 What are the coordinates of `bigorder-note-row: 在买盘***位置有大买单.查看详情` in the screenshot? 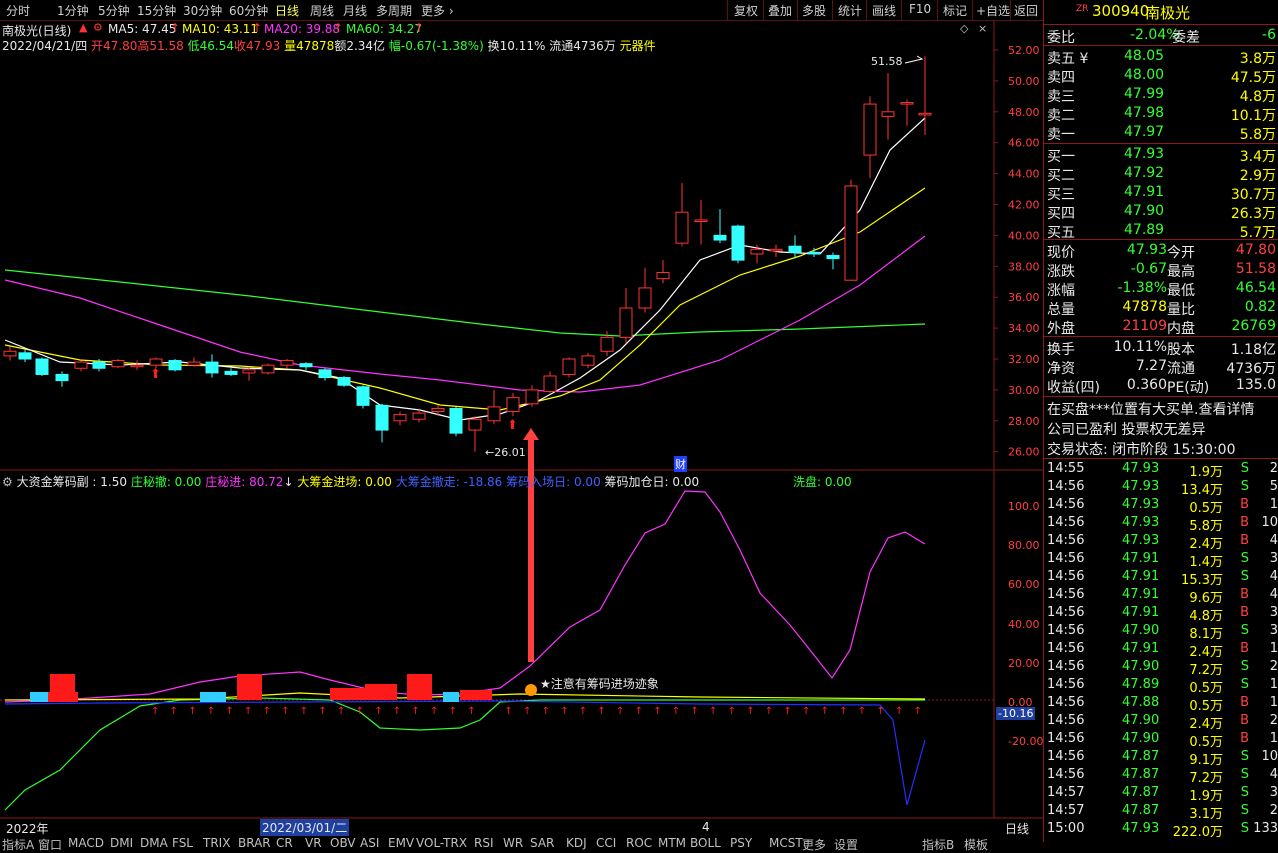 It's located at (1161, 408).